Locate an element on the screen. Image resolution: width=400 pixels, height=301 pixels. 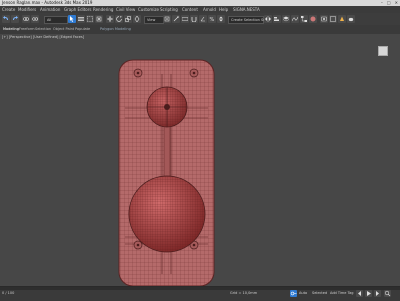
move-button is located at coordinates (110, 19).